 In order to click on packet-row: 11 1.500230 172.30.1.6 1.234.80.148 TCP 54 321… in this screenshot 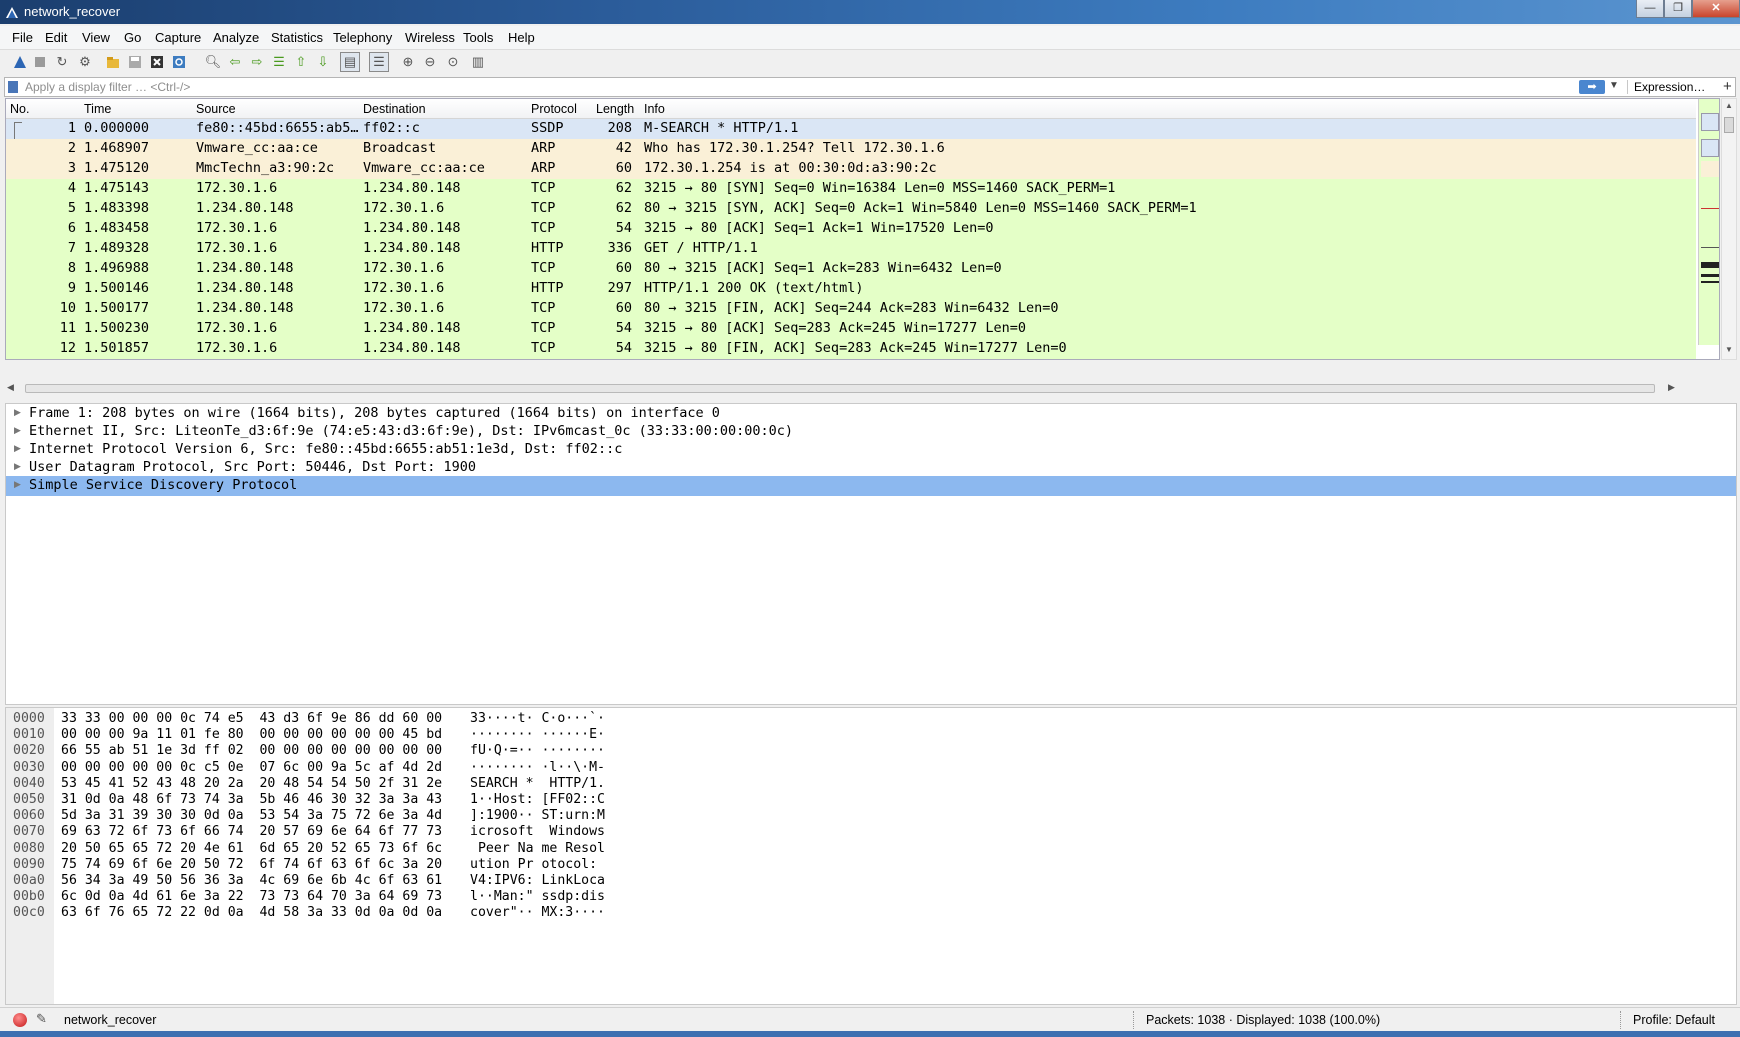, I will do `click(851, 329)`.